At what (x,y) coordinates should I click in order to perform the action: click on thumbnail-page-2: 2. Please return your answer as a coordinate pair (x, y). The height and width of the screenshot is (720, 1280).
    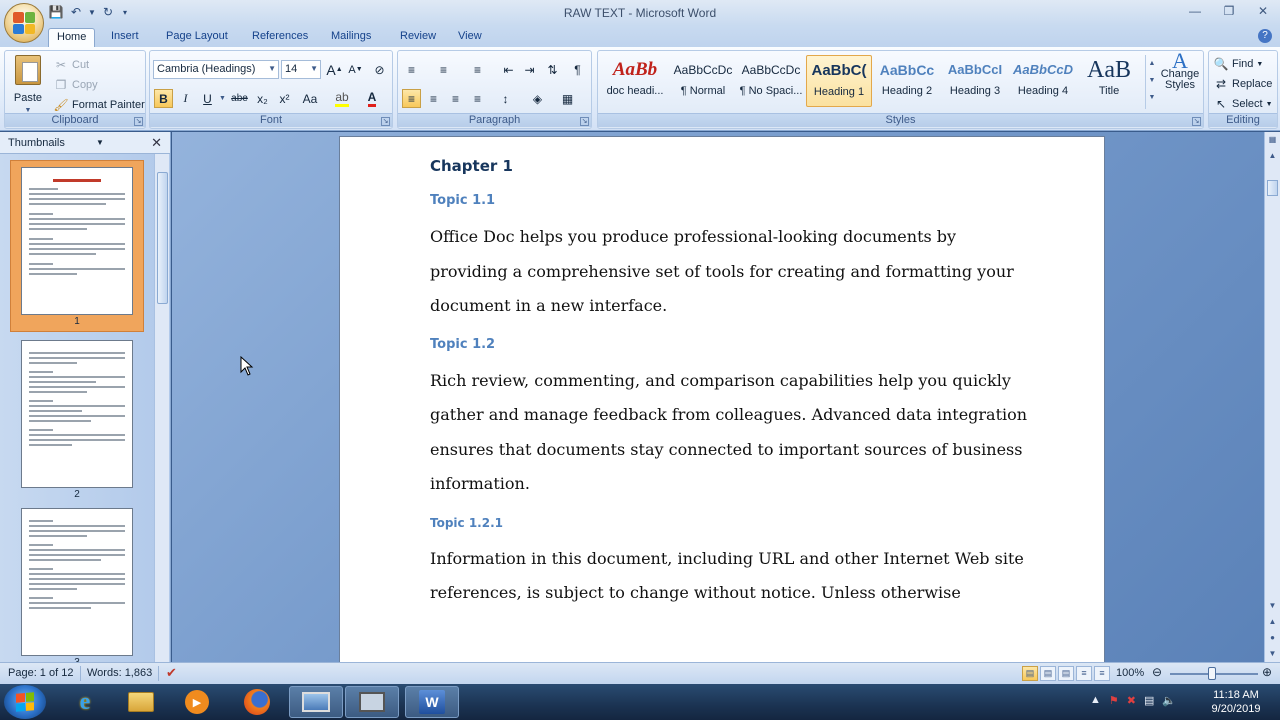
    Looking at the image, I should click on (77, 418).